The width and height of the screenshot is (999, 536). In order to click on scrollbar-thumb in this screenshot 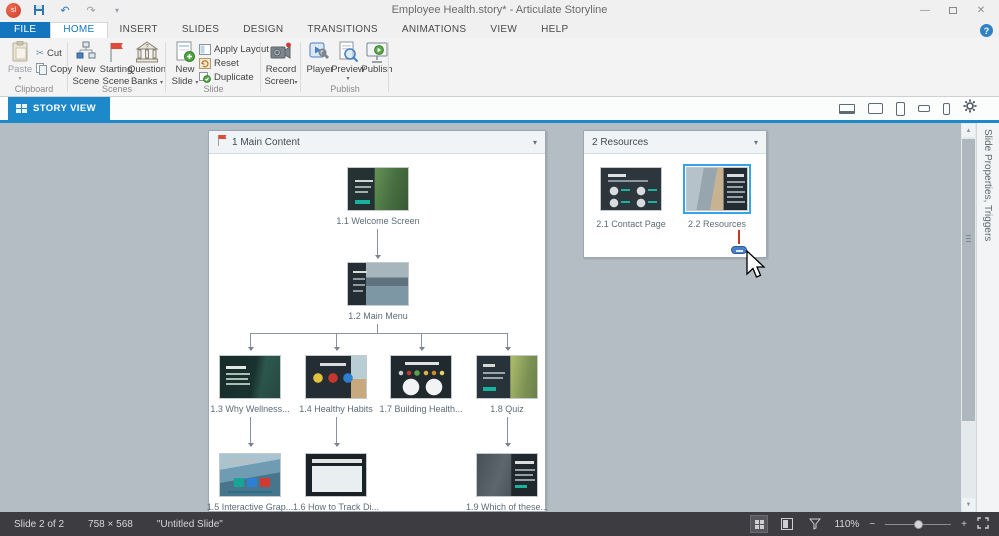, I will do `click(968, 280)`.